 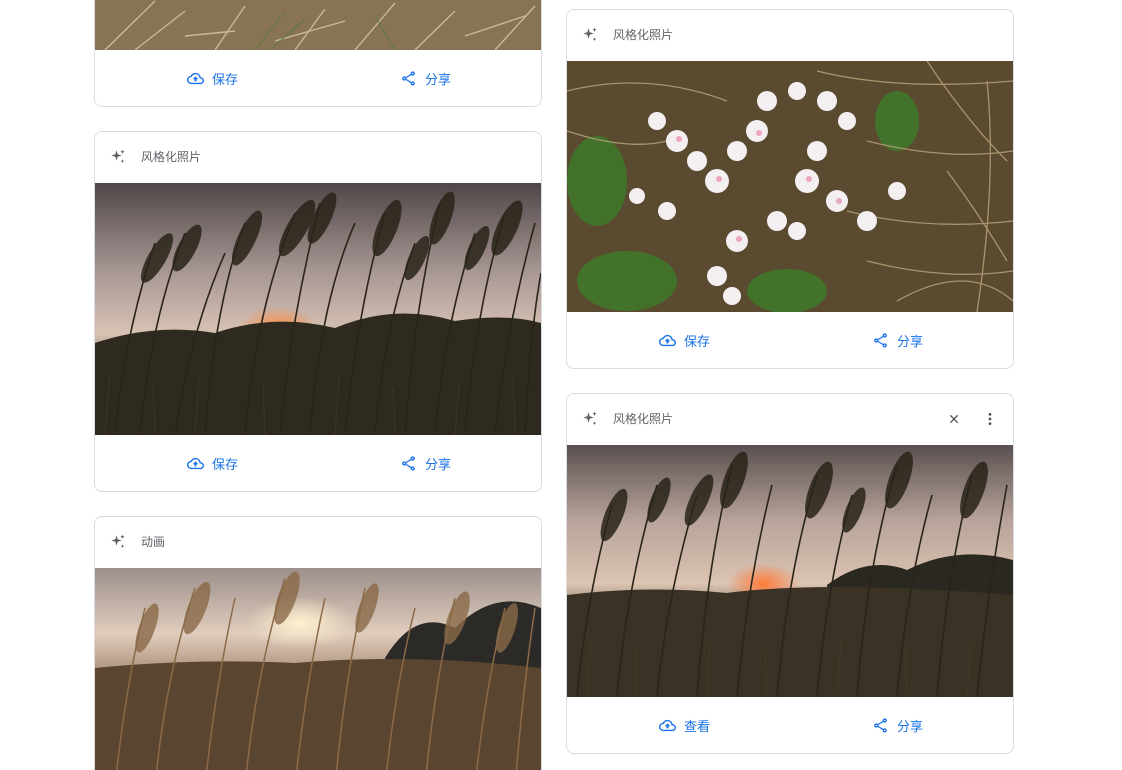 What do you see at coordinates (318, 669) in the screenshot?
I see `result-animation` at bounding box center [318, 669].